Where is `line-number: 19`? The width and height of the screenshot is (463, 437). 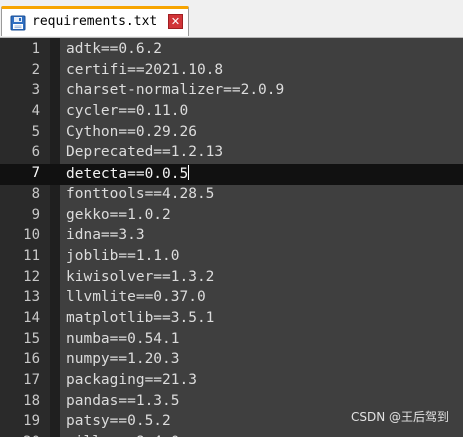
line-number: 19 is located at coordinates (31, 421).